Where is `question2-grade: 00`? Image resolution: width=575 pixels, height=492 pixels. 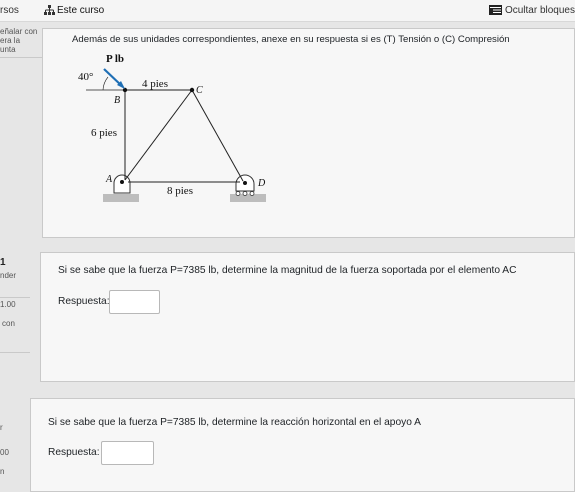
question2-grade: 00 is located at coordinates (4, 452).